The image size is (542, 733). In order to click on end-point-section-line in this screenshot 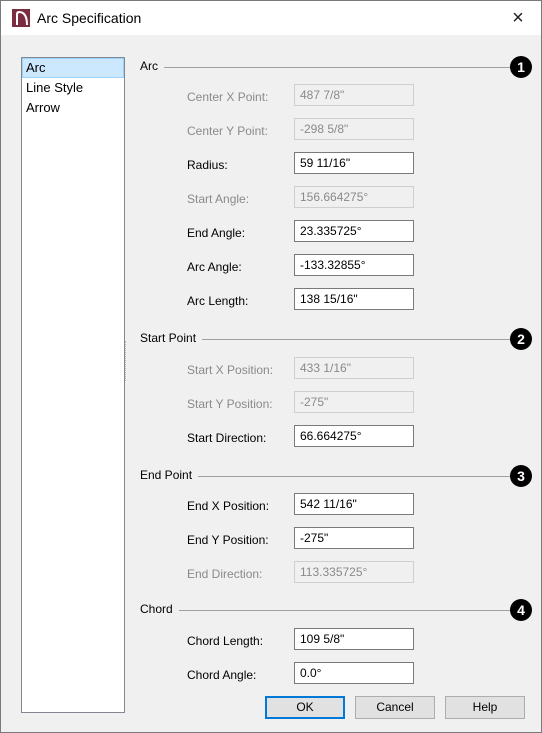, I will do `click(329, 476)`.